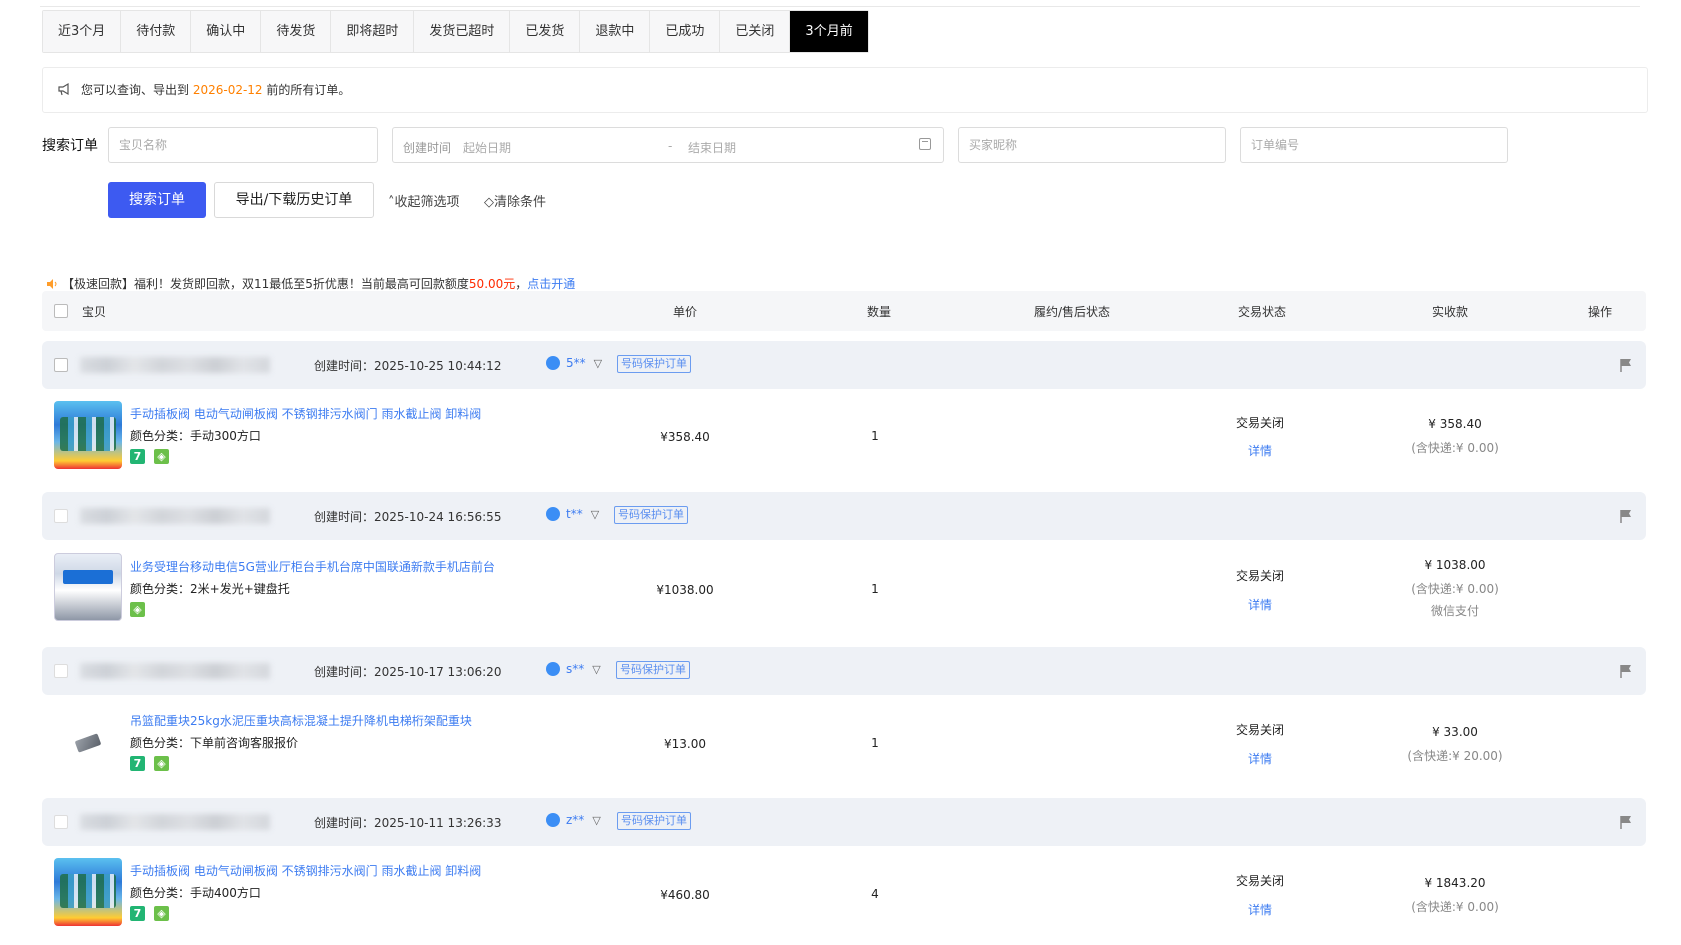  Describe the element at coordinates (408, 517) in the screenshot. I see `order-created-time: 创建时间：2025-10-24 16:56:55` at that location.